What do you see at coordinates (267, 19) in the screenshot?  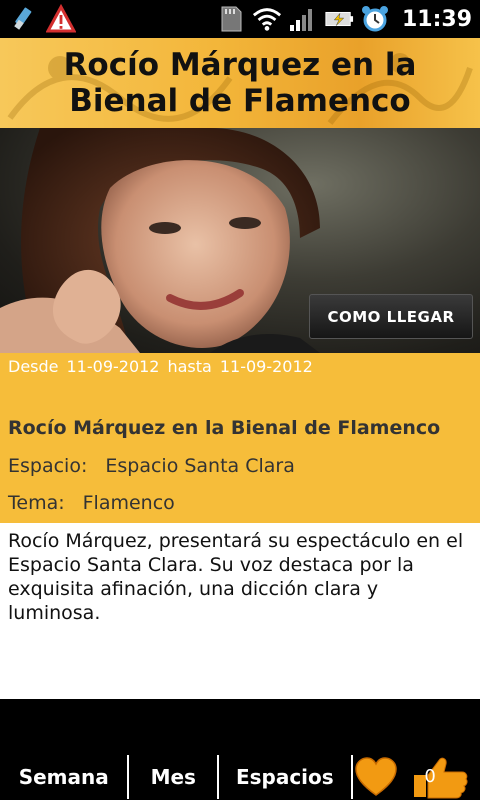 I see `wifi-icon` at bounding box center [267, 19].